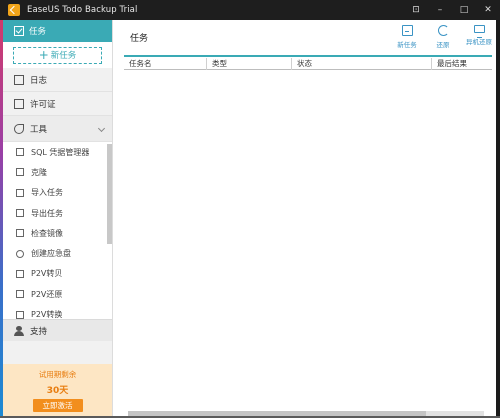 The image size is (500, 418). What do you see at coordinates (47, 274) in the screenshot?
I see `tool-item-label: P2V转贝` at bounding box center [47, 274].